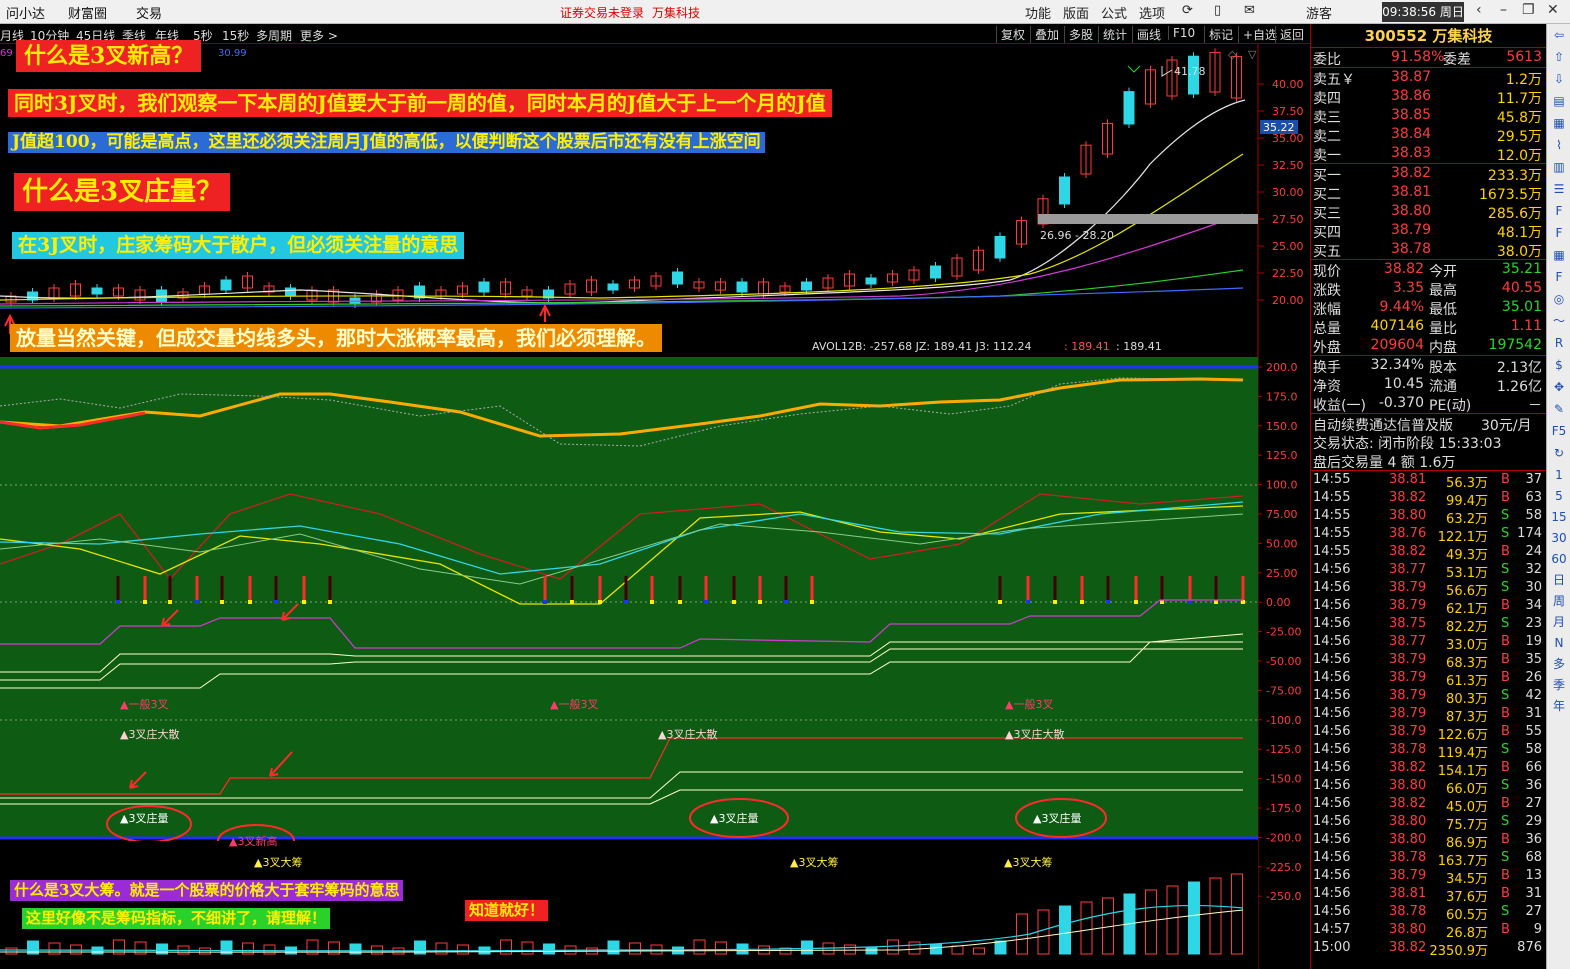 This screenshot has width=1570, height=969. I want to click on period-more: 更多 >, so click(319, 35).